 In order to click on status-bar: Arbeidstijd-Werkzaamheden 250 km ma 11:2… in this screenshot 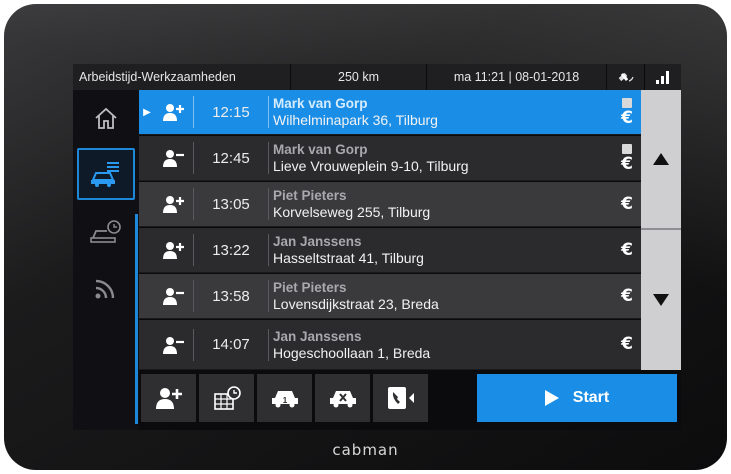, I will do `click(377, 77)`.